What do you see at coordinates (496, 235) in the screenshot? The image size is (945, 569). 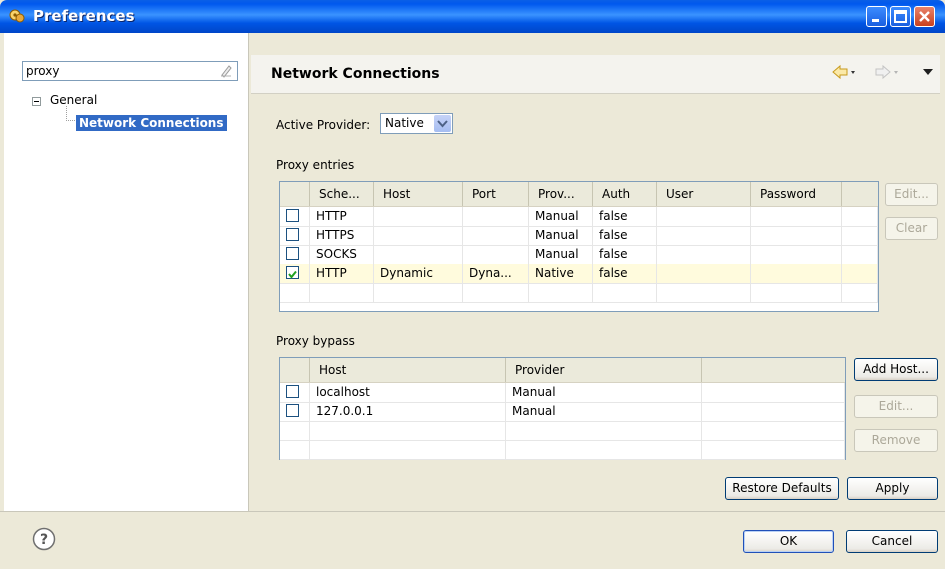 I see `cell-port` at bounding box center [496, 235].